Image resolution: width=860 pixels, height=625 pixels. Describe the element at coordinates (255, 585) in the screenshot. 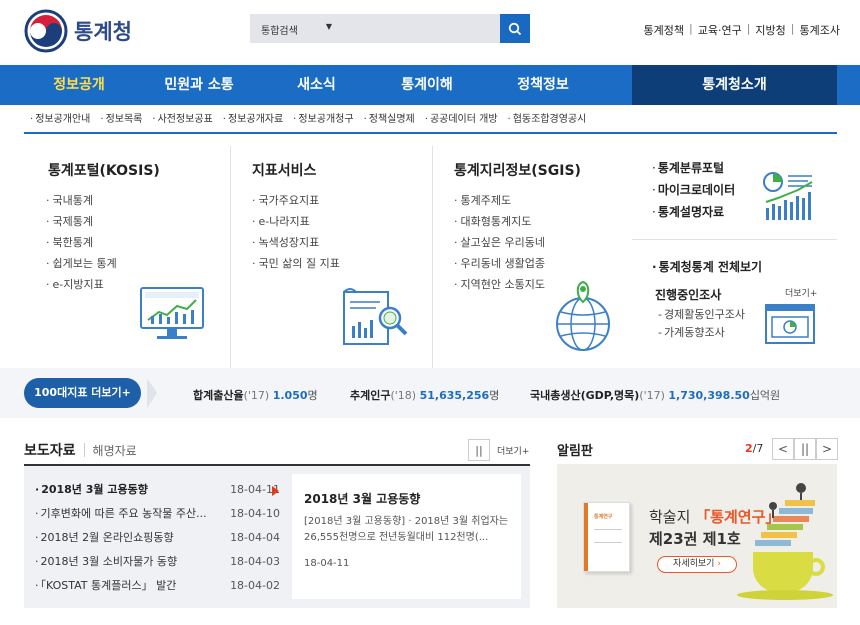

I see `press-item-date: 18-04-02` at that location.